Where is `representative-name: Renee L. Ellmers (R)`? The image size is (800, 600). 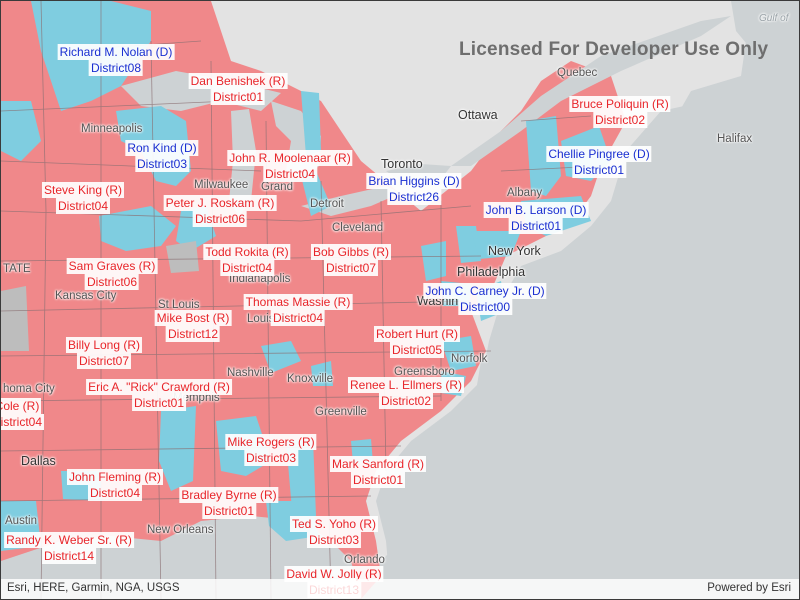 representative-name: Renee L. Ellmers (R) is located at coordinates (406, 385).